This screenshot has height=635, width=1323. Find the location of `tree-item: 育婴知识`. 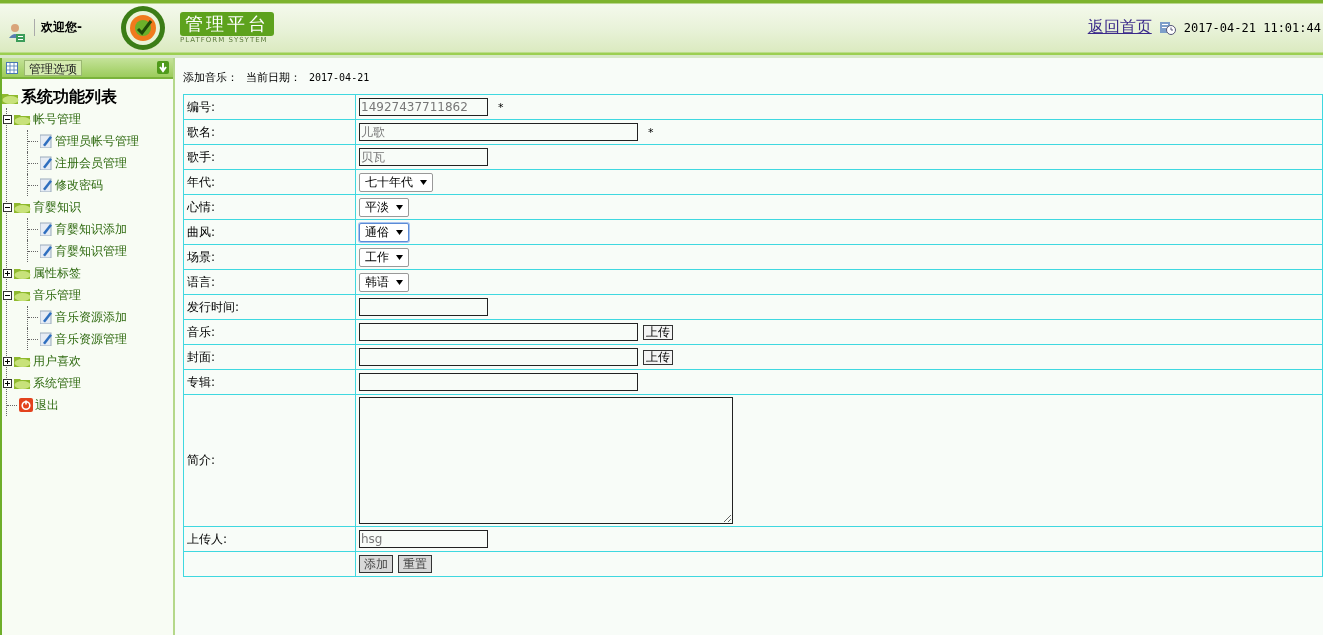

tree-item: 育婴知识 is located at coordinates (90, 207).